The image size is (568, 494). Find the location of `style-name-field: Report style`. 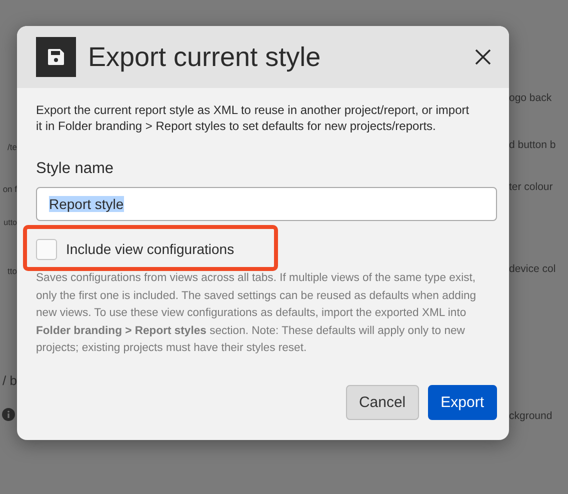

style-name-field: Report style is located at coordinates (266, 204).